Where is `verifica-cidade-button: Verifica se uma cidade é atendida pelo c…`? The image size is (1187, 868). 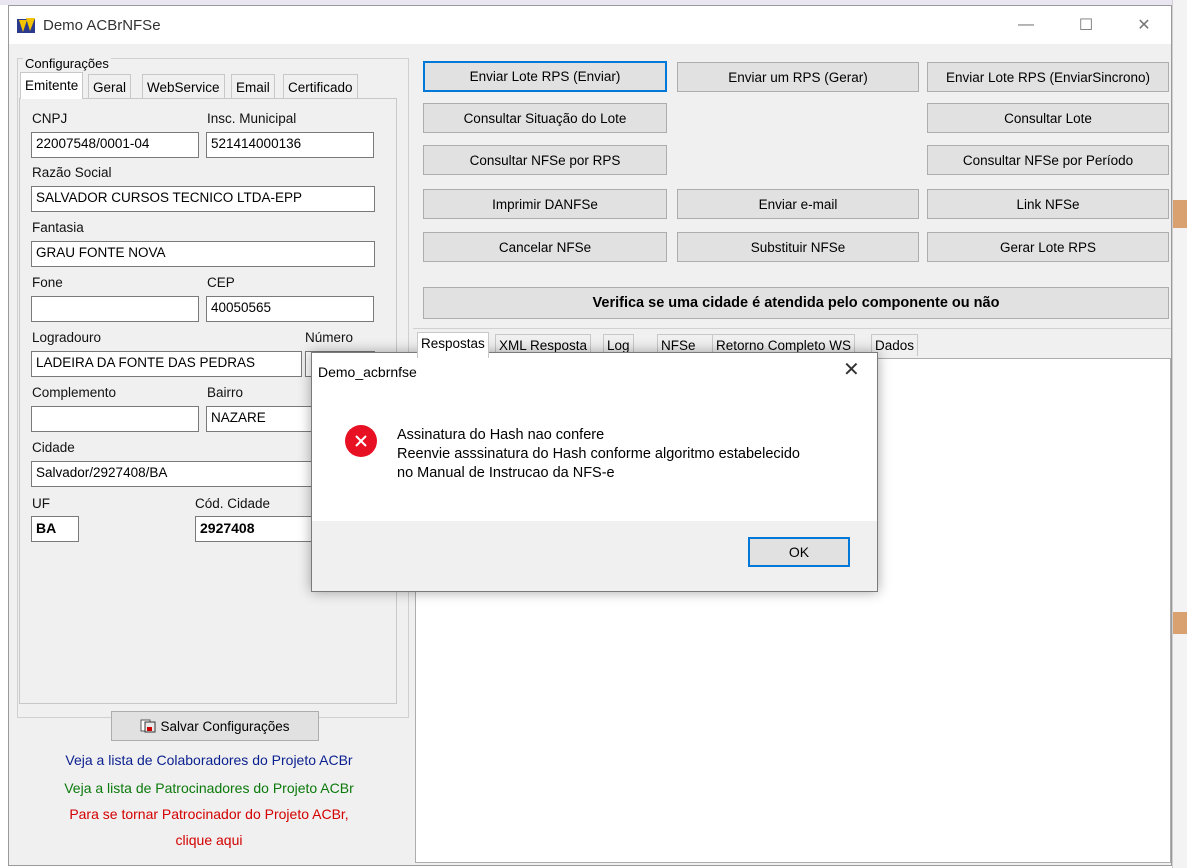
verifica-cidade-button: Verifica se uma cidade é atendida pelo c… is located at coordinates (796, 303).